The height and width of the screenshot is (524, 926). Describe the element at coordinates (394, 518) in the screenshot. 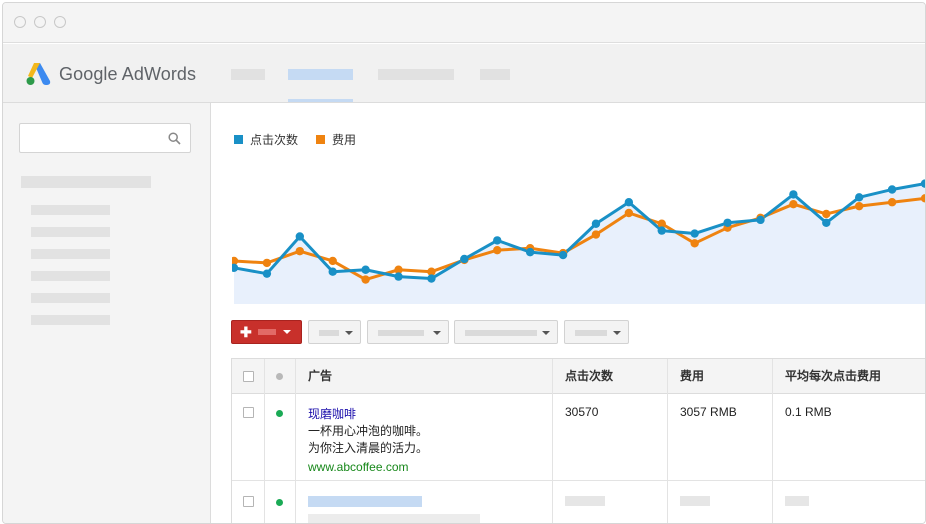

I see `ad-line-placeholder` at that location.